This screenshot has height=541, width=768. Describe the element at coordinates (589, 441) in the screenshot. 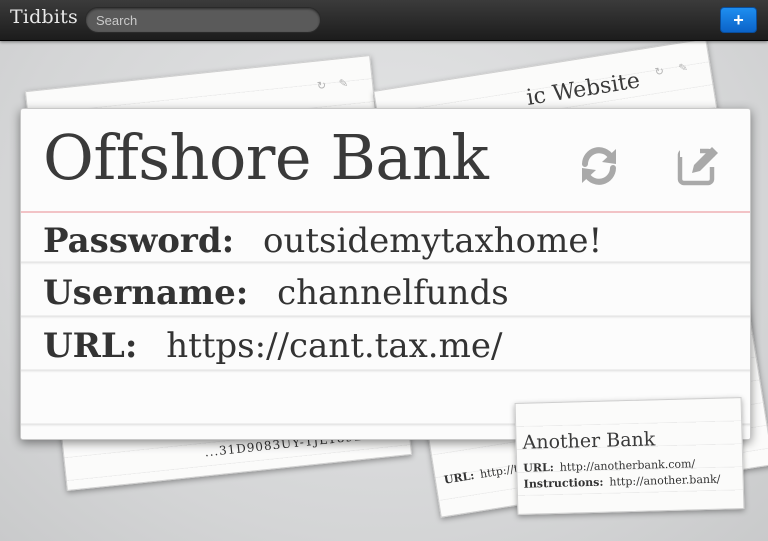

I see `card-title: Another Bank` at that location.